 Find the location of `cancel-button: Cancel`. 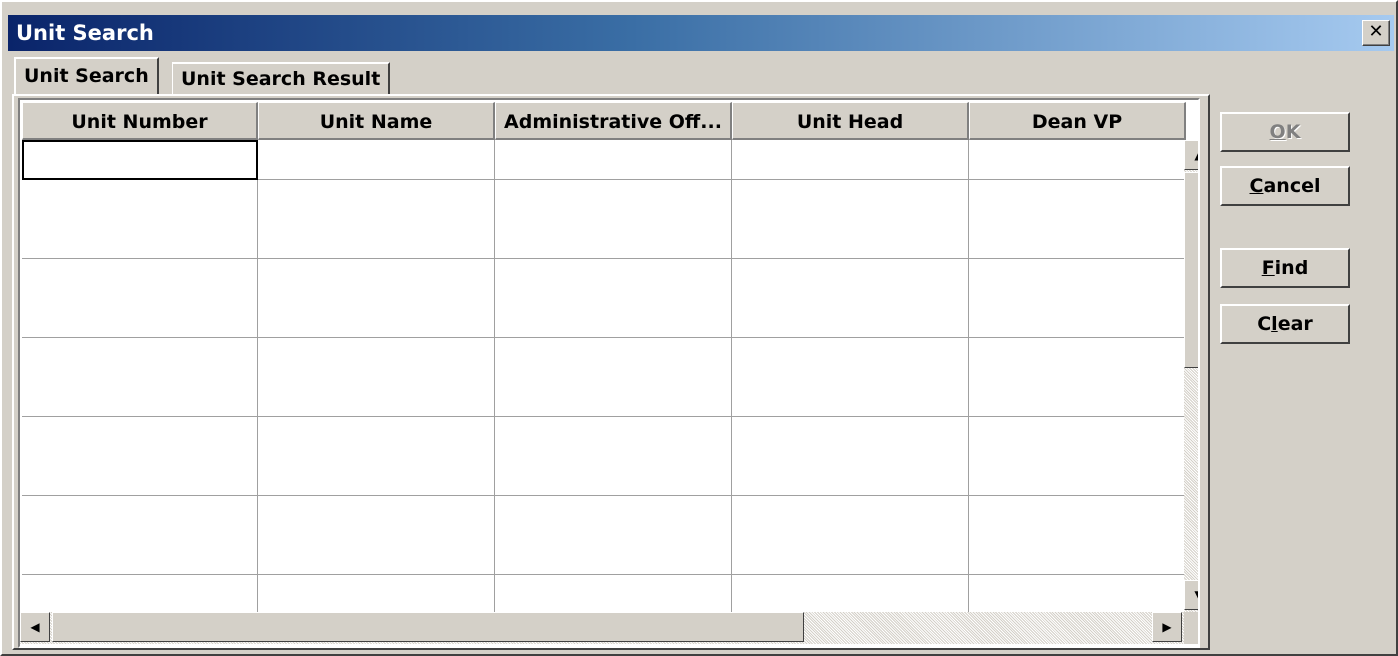

cancel-button: Cancel is located at coordinates (1285, 186).